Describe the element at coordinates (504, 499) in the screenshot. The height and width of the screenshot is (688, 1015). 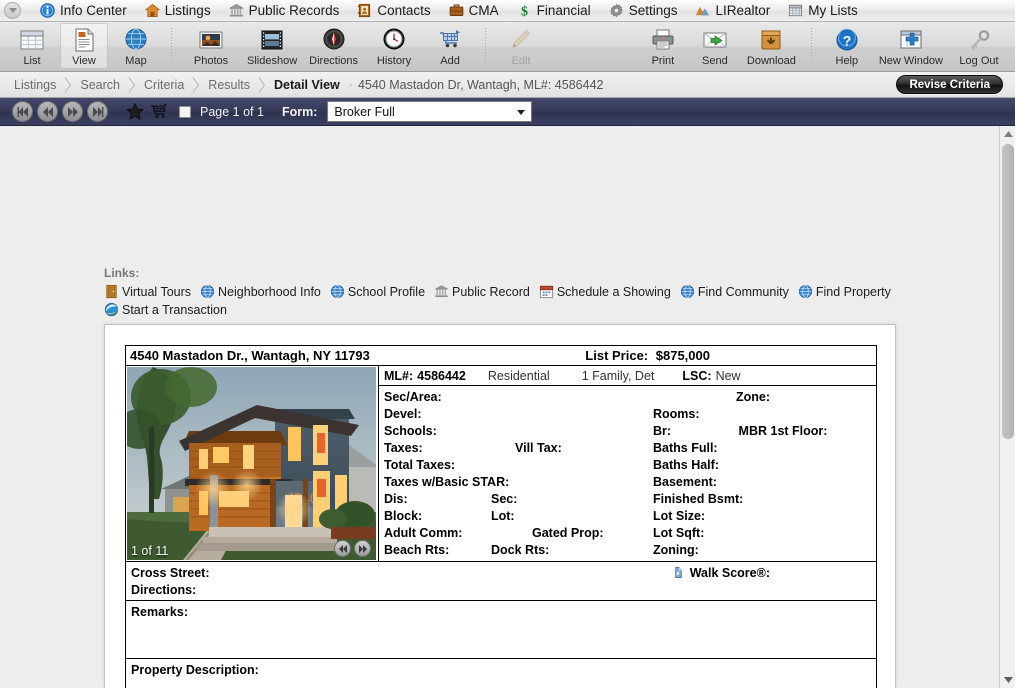
I see `field-sec: Sec:` at that location.